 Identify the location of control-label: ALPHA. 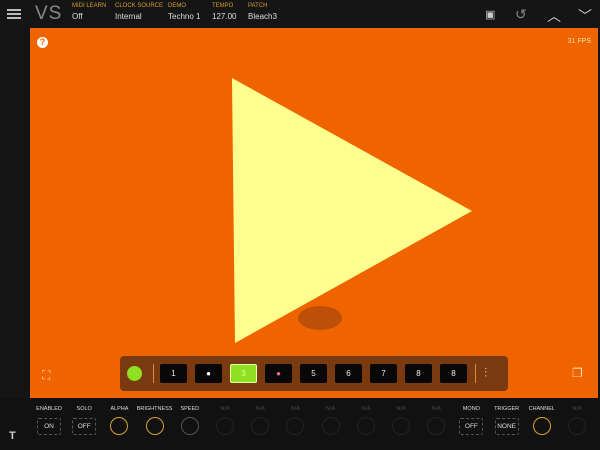
(119, 409).